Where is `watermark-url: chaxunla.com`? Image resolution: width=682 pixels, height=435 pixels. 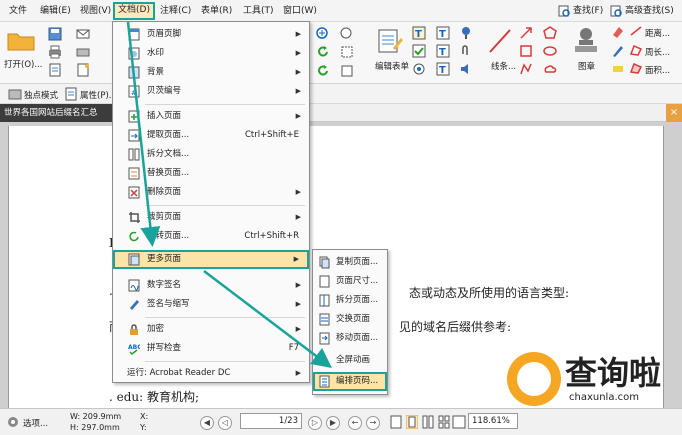
watermark-url: chaxunla.com is located at coordinates (604, 397).